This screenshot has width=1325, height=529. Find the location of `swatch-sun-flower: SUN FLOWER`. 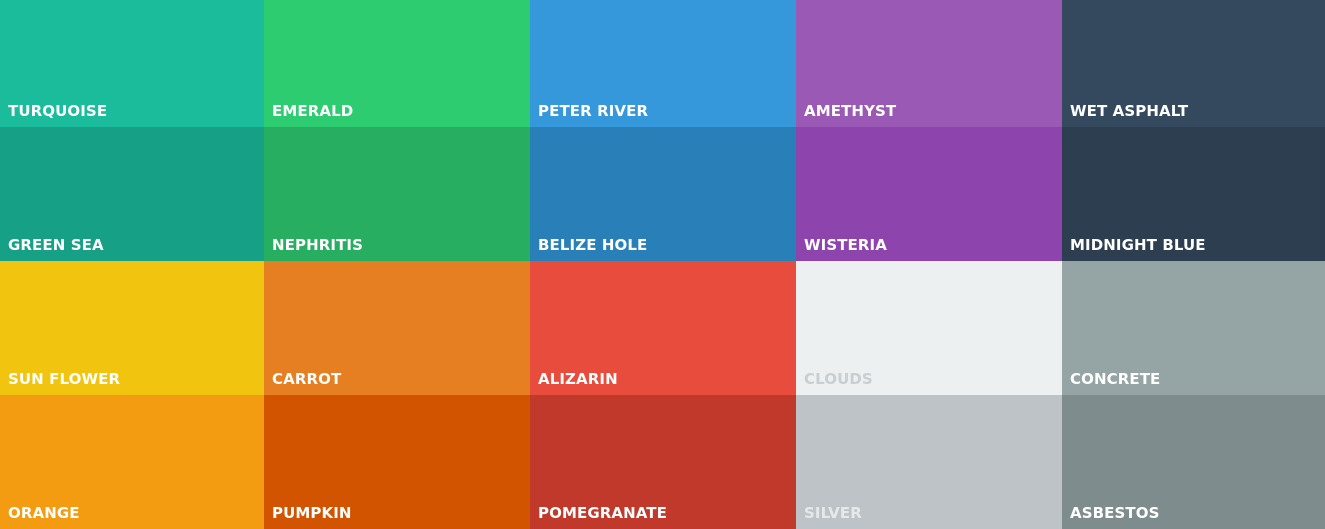

swatch-sun-flower: SUN FLOWER is located at coordinates (132, 328).